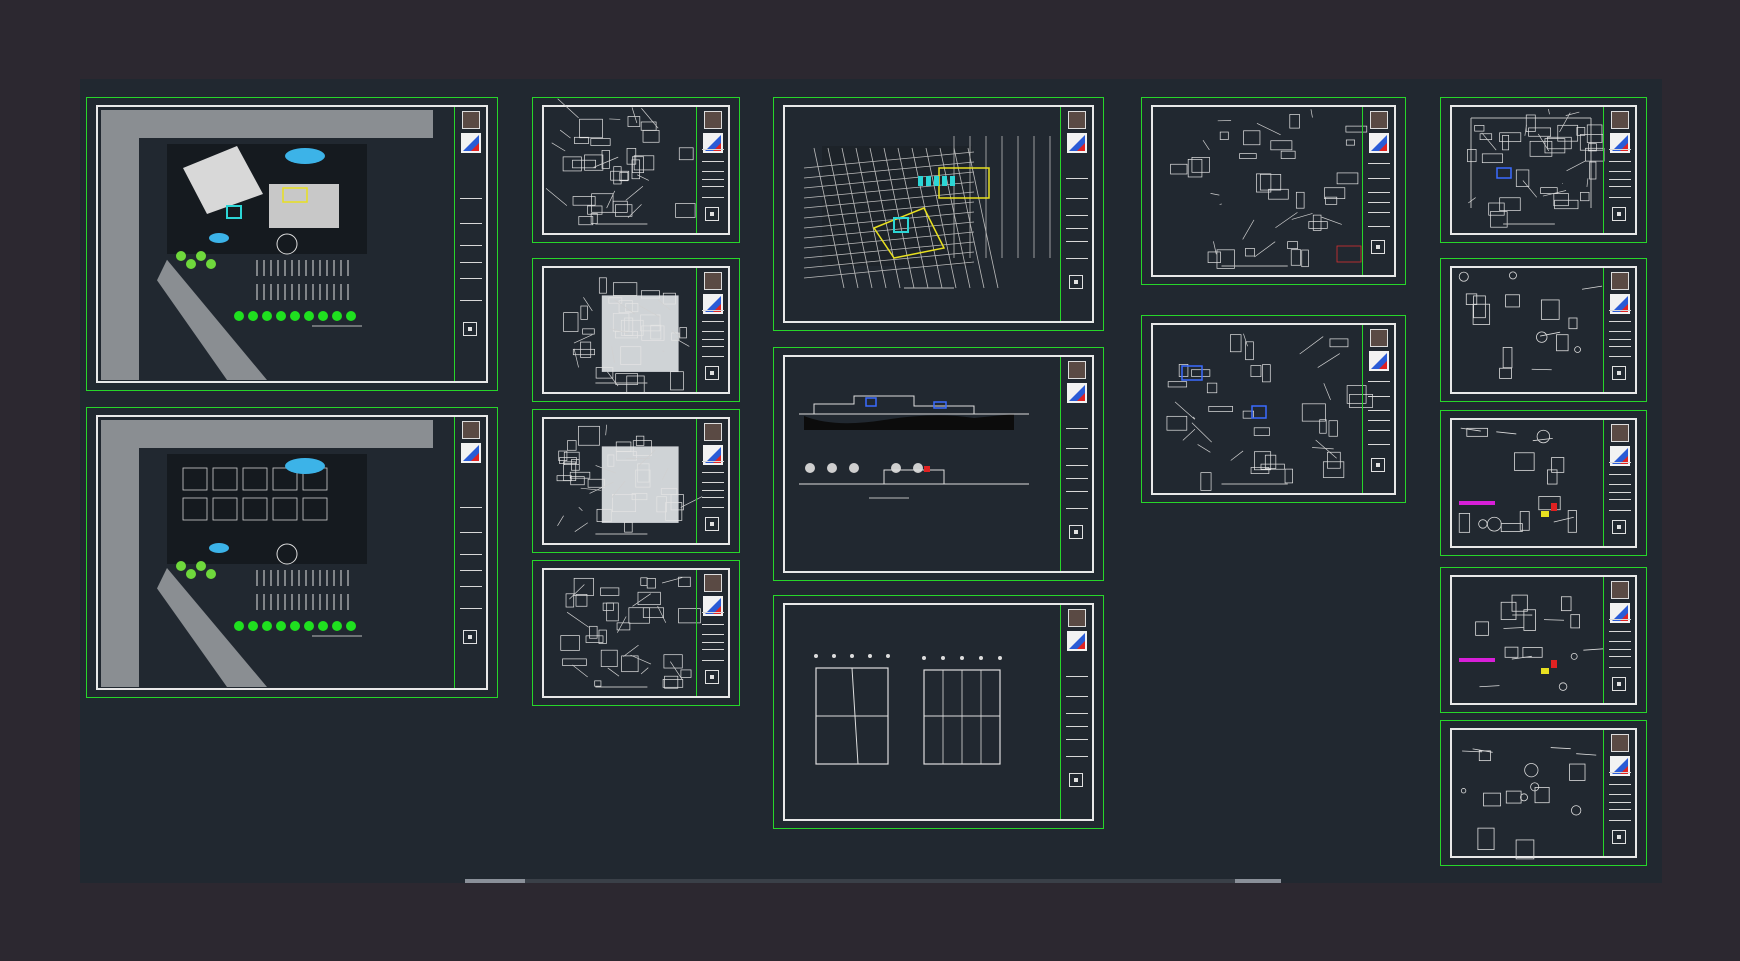  What do you see at coordinates (1273, 191) in the screenshot?
I see `layout-sheet-electrical-plan` at bounding box center [1273, 191].